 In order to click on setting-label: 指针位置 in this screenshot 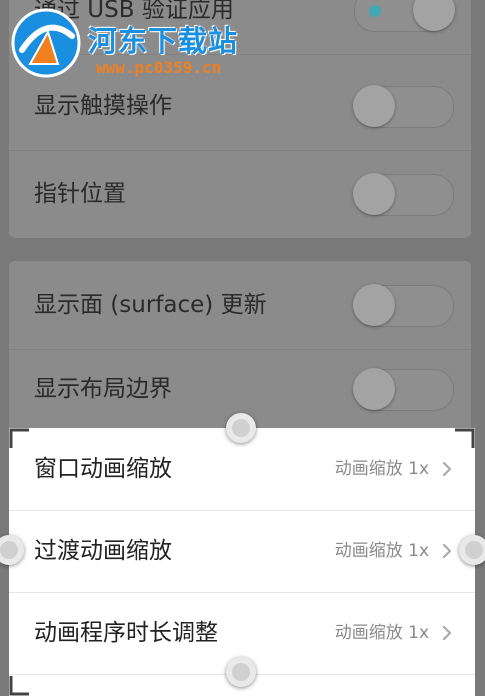, I will do `click(80, 194)`.